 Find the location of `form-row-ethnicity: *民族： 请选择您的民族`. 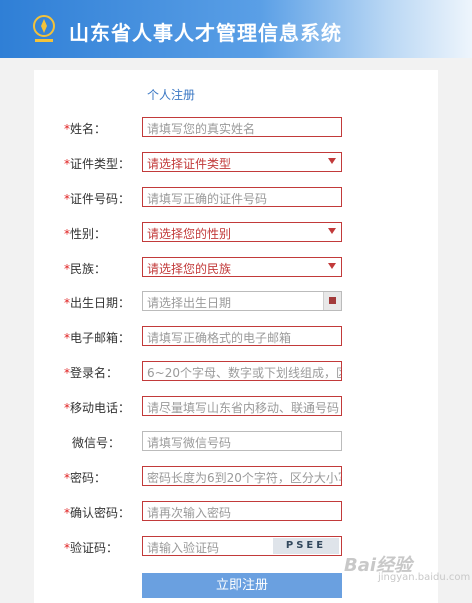

form-row-ethnicity: *民族： 请选择您的民族 is located at coordinates (236, 268).